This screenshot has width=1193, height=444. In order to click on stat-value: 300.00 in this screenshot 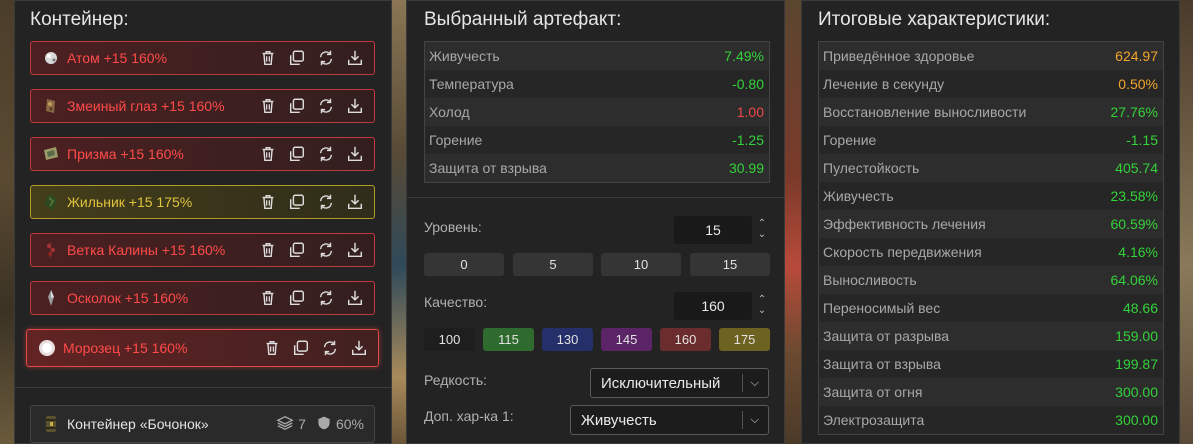, I will do `click(1136, 392)`.